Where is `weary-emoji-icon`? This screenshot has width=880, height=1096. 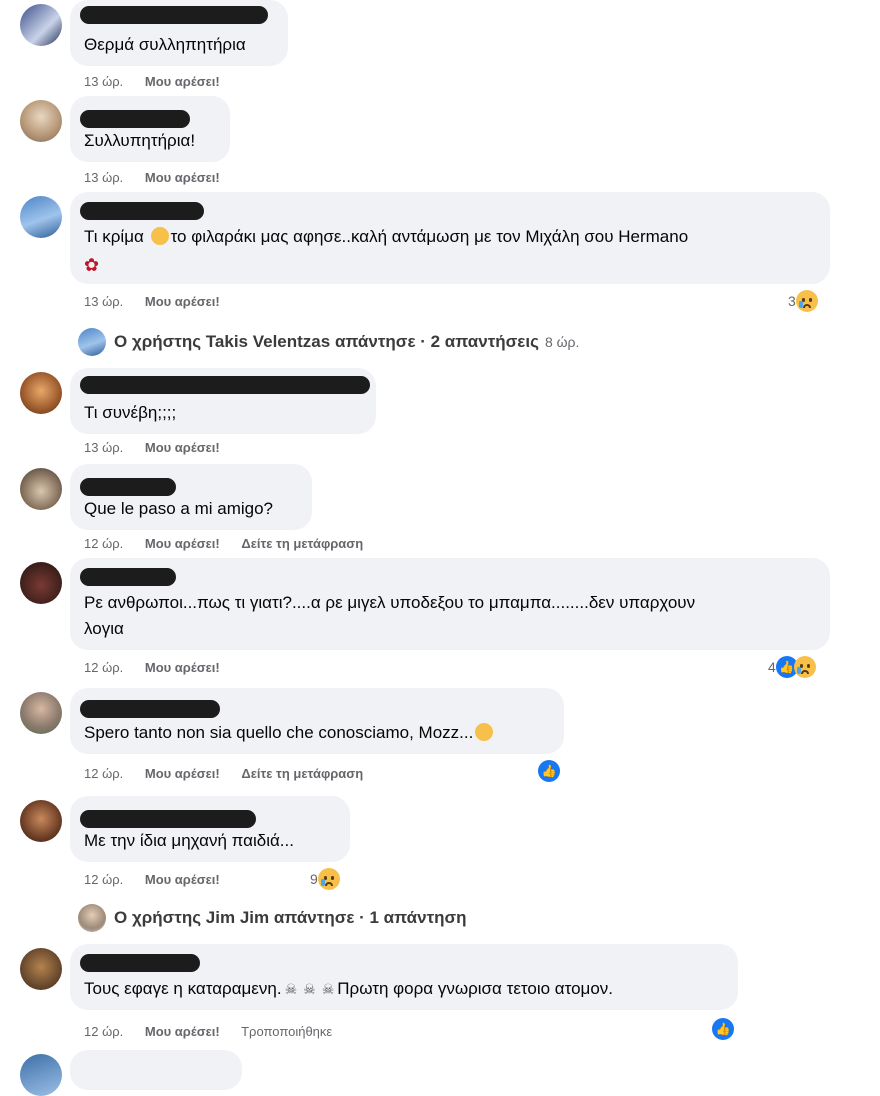 weary-emoji-icon is located at coordinates (484, 732).